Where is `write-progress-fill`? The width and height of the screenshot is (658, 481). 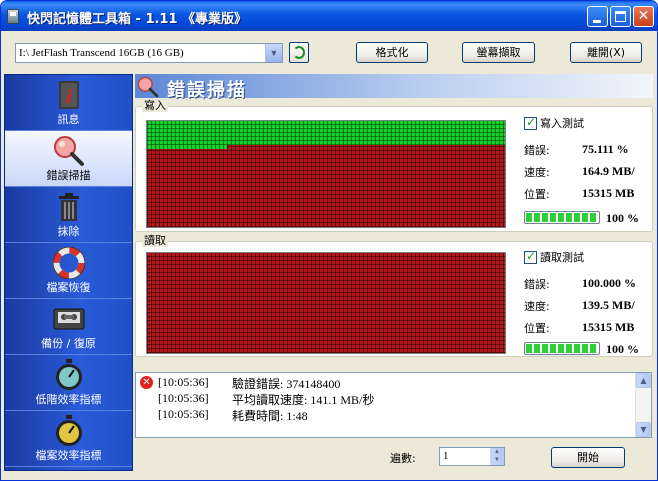 write-progress-fill is located at coordinates (562, 217).